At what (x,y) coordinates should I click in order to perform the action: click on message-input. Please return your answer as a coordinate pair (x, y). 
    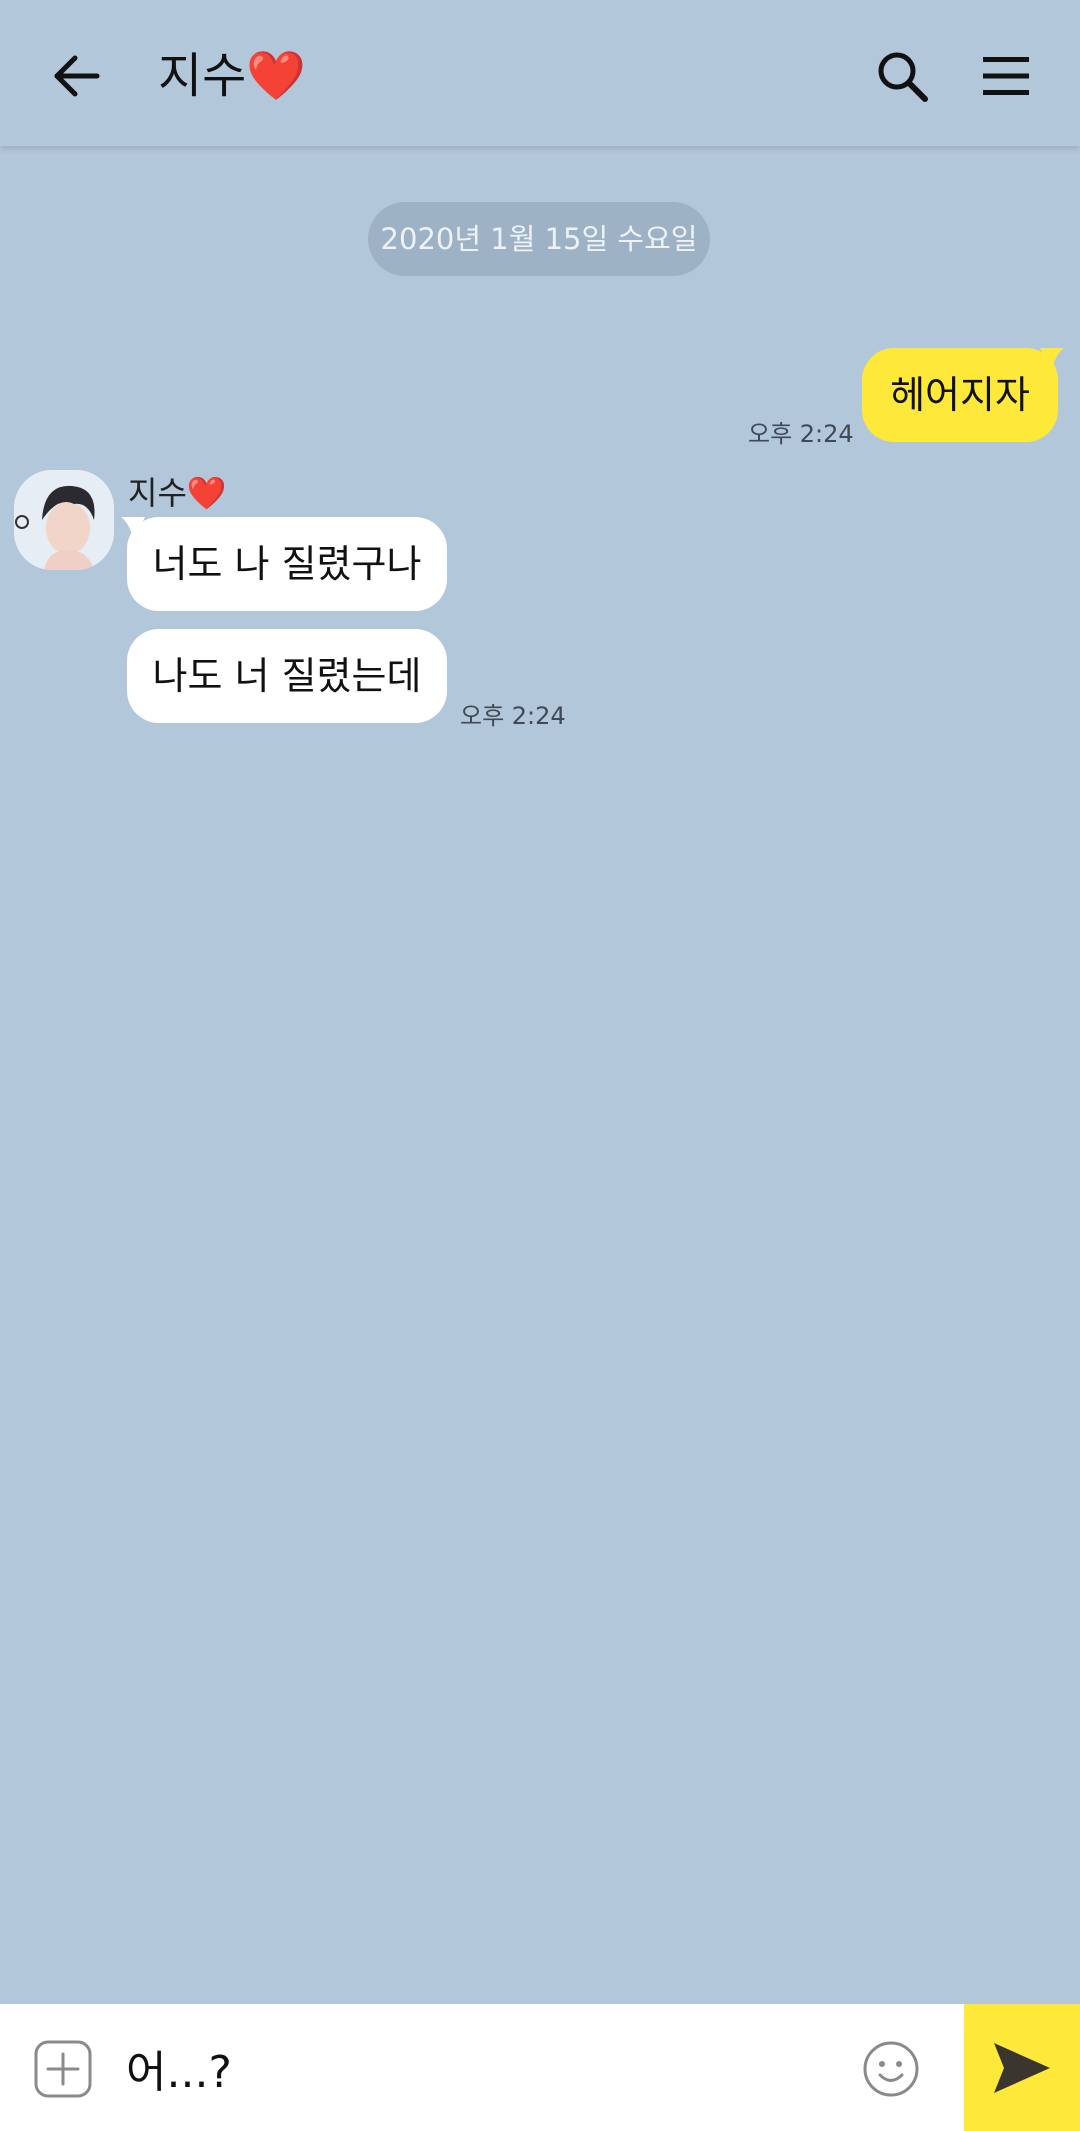
    Looking at the image, I should click on (476, 2068).